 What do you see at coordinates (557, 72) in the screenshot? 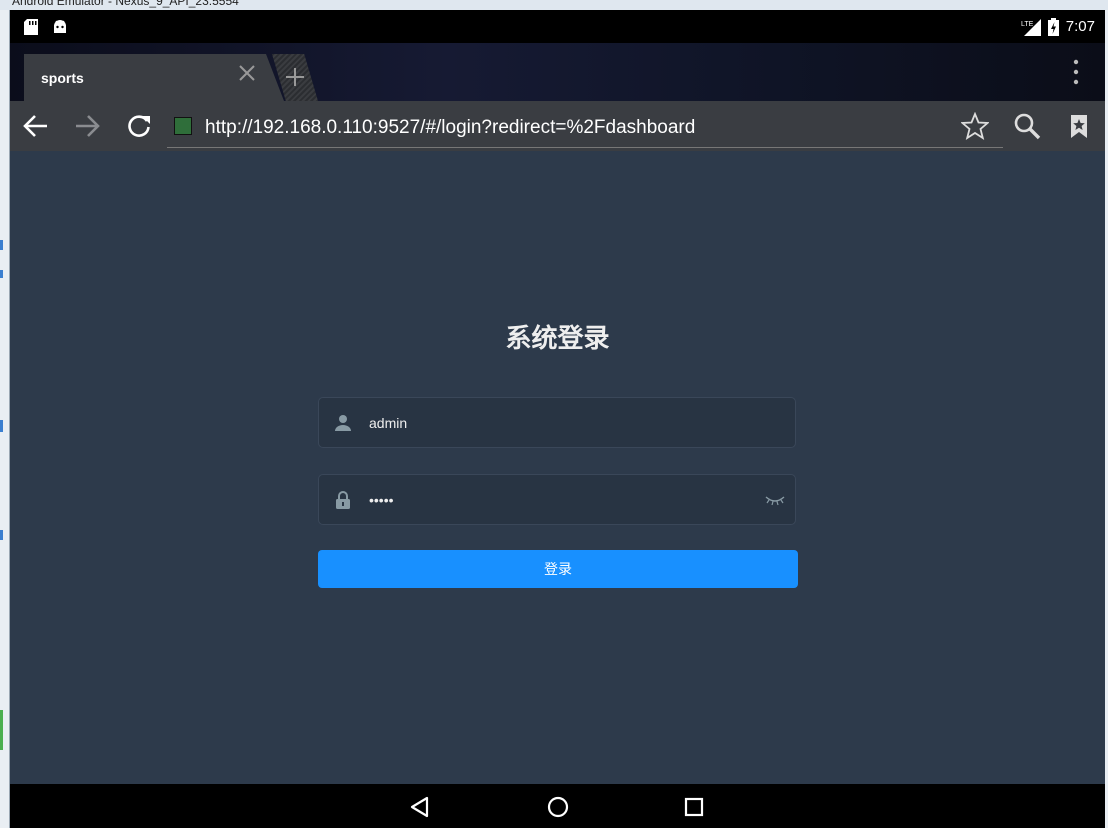
I see `browser-tab-strip: sports` at bounding box center [557, 72].